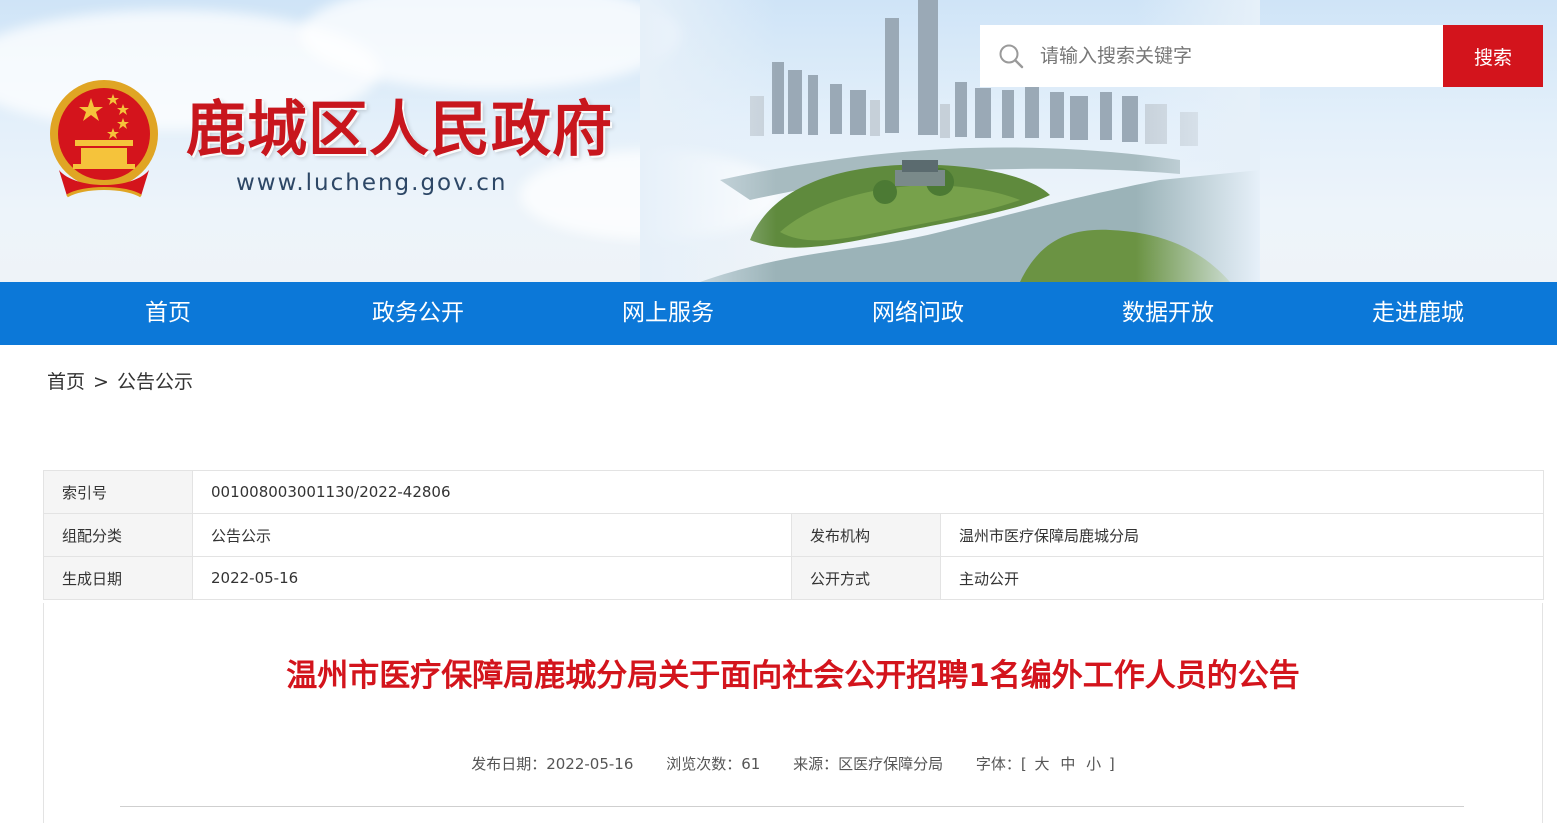 The height and width of the screenshot is (823, 1557). What do you see at coordinates (1242, 535) in the screenshot?
I see `publisher-value: 温州市医疗保障局鹿城分局` at bounding box center [1242, 535].